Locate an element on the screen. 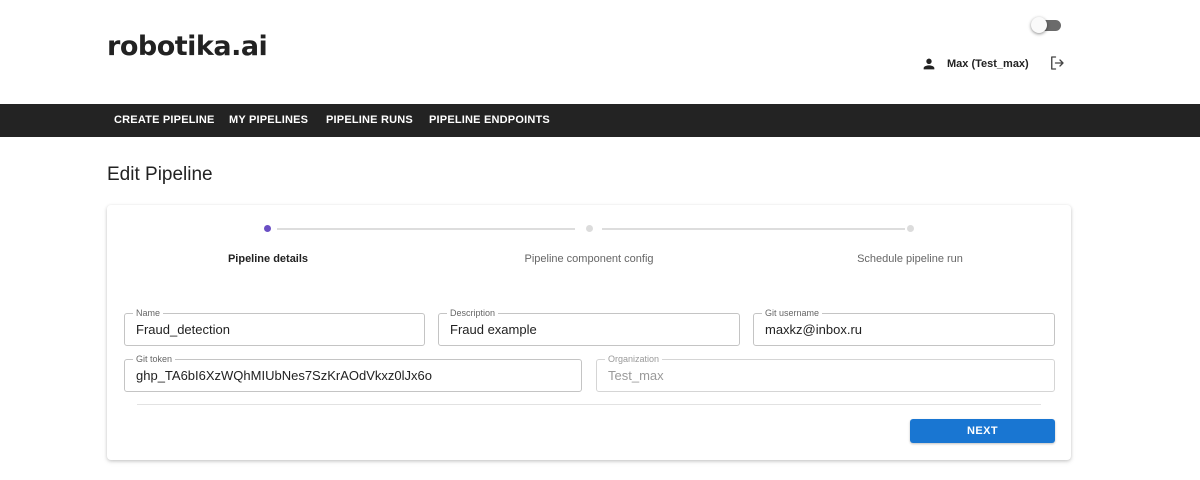 The height and width of the screenshot is (480, 1200). nav-my-pipelines: MY PIPELINES is located at coordinates (268, 120).